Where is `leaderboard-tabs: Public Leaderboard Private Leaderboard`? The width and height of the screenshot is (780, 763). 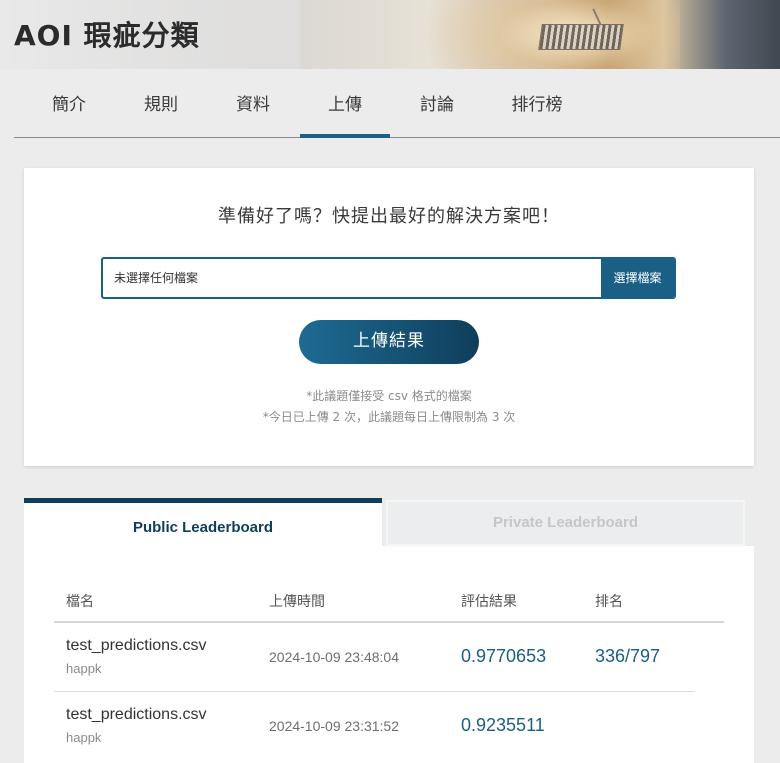
leaderboard-tabs: Public Leaderboard Private Leaderboard is located at coordinates (389, 522).